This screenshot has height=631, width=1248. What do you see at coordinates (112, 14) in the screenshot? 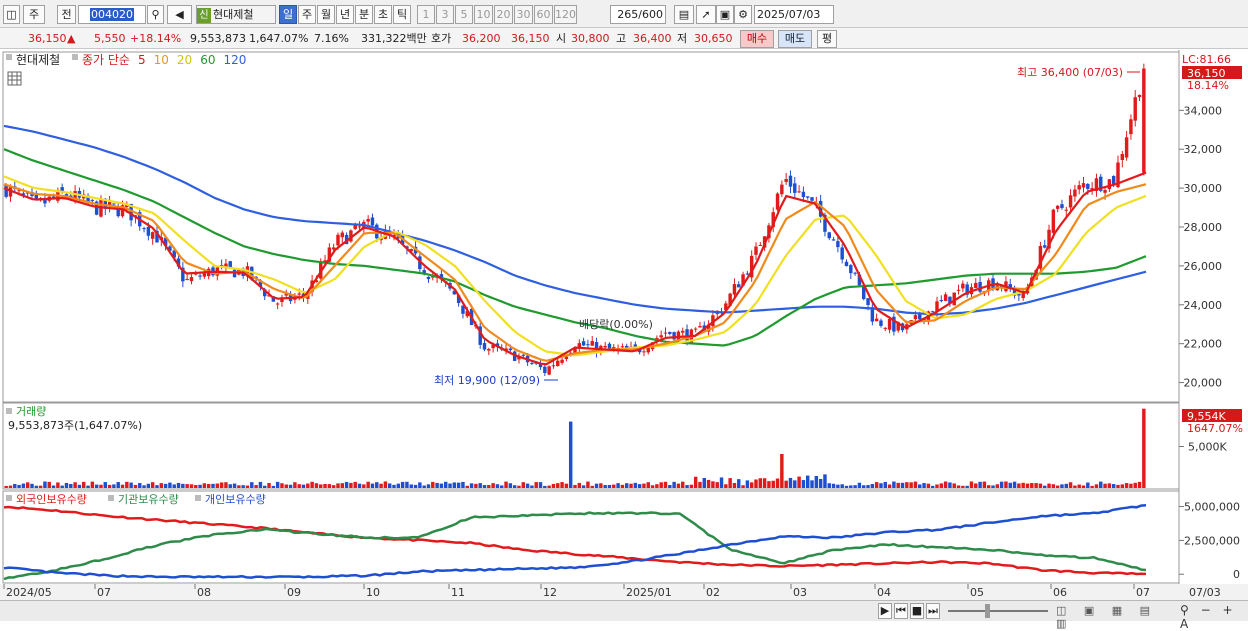
I see `stock-code-input: 004020` at bounding box center [112, 14].